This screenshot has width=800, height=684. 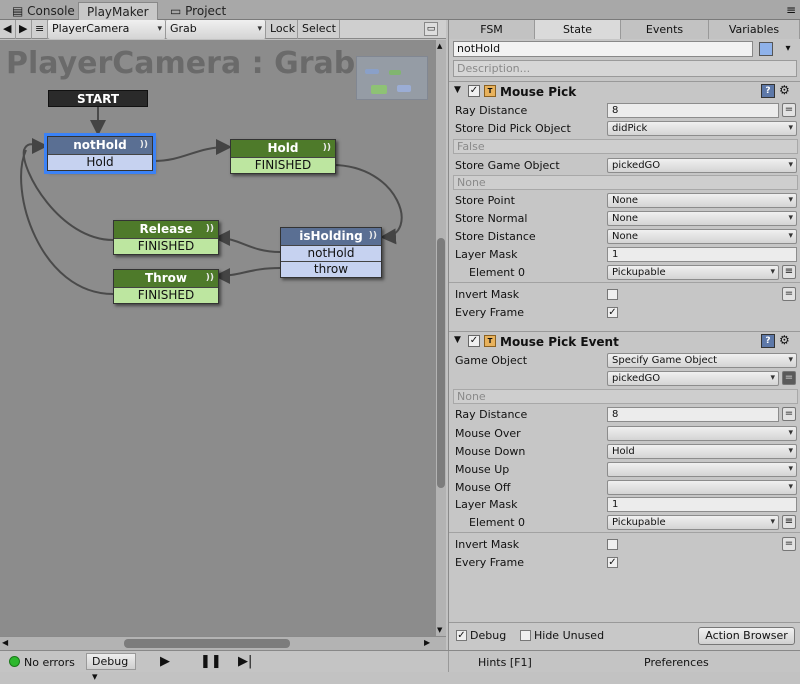 I want to click on store-game-object-dropdown: pickedGO, so click(x=702, y=165).